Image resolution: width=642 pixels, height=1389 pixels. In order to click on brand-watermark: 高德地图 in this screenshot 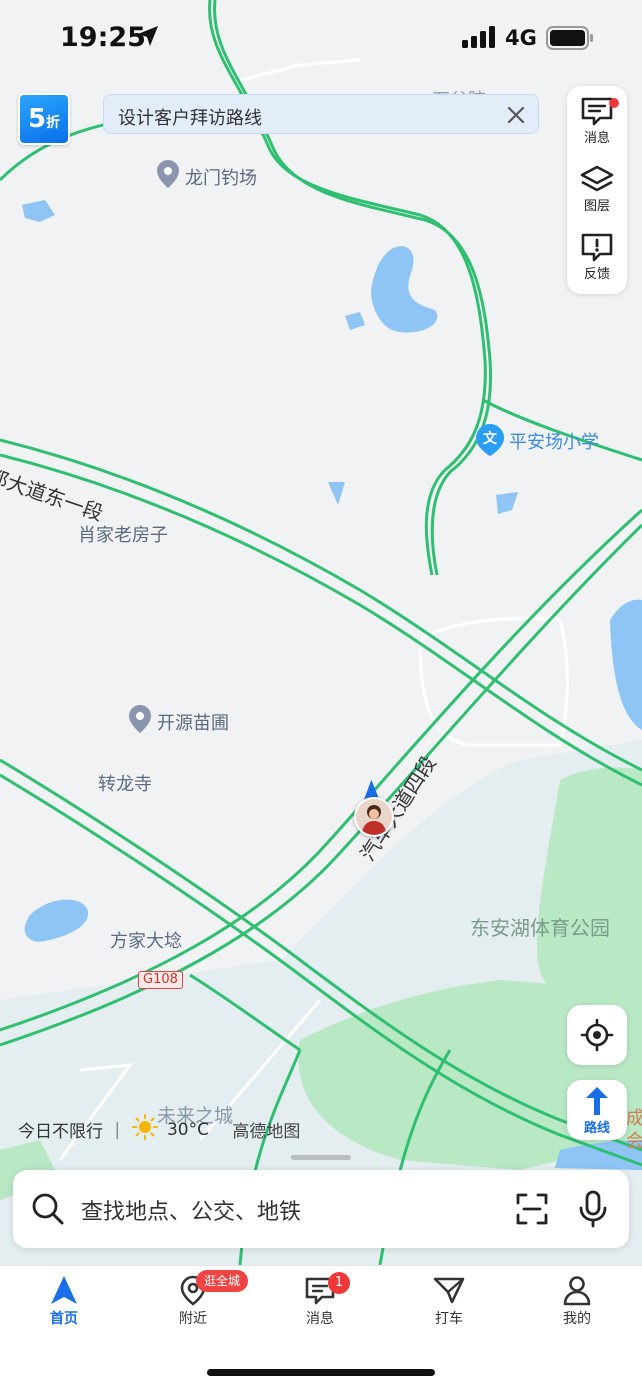, I will do `click(266, 1132)`.